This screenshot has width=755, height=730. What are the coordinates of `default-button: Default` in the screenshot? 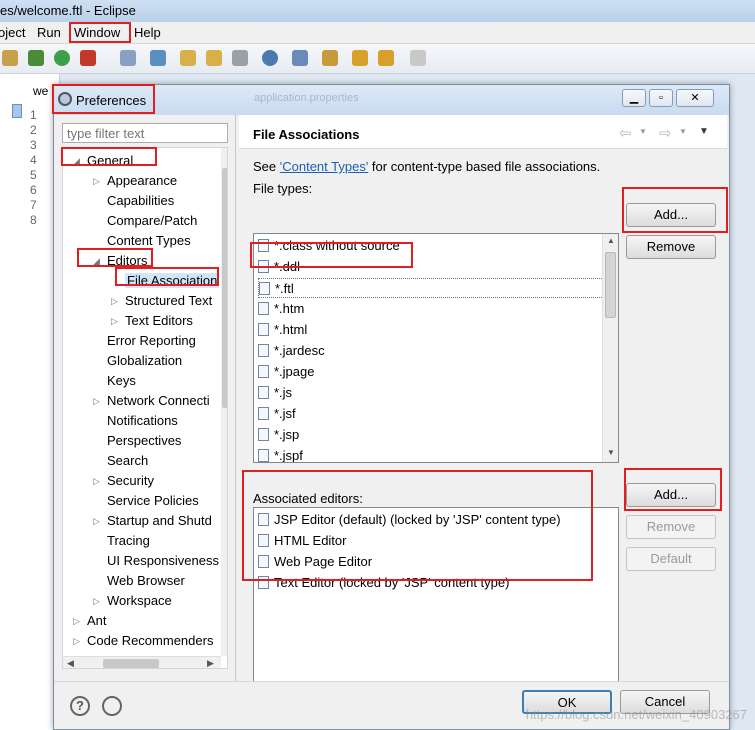 It's located at (671, 559).